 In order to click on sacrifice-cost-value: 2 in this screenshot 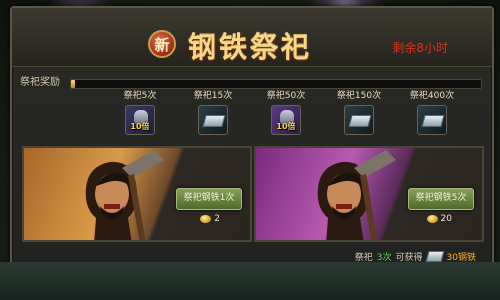, I will do `click(217, 219)`.